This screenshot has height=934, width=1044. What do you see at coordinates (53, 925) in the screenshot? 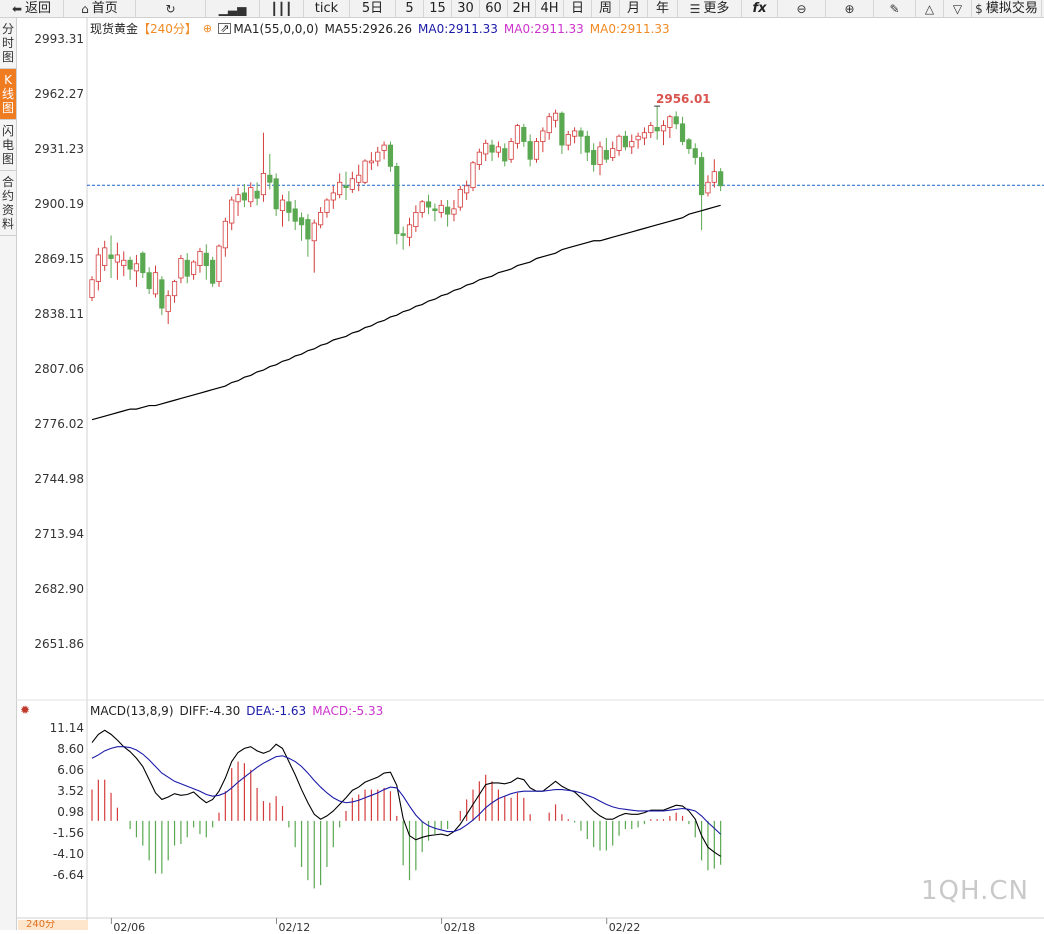
I see `period-tag: 240分` at bounding box center [53, 925].